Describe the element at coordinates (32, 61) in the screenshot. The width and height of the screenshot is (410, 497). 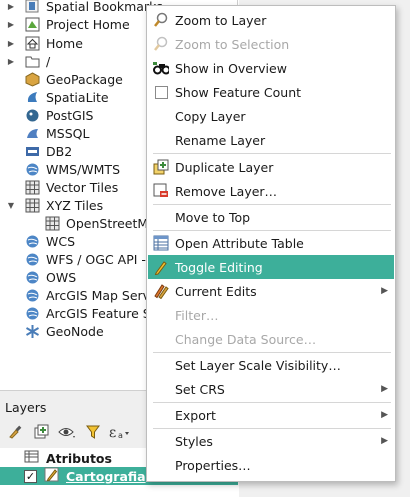
I see `folder-icon` at that location.